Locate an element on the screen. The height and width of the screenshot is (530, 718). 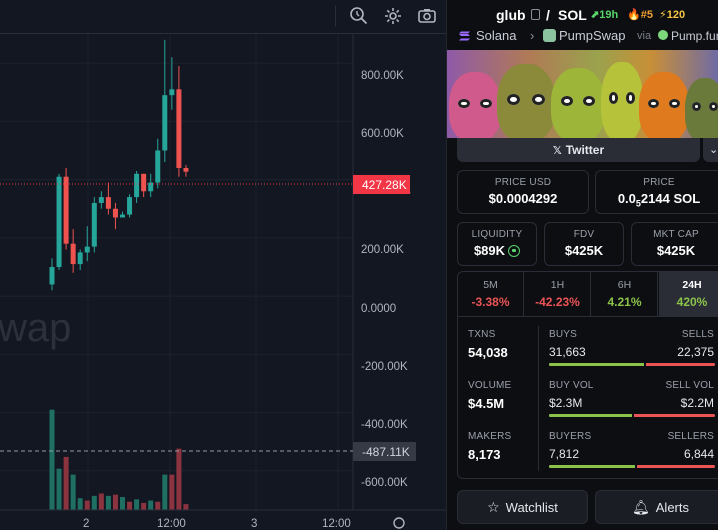
buys-label: BUYS is located at coordinates (563, 334).